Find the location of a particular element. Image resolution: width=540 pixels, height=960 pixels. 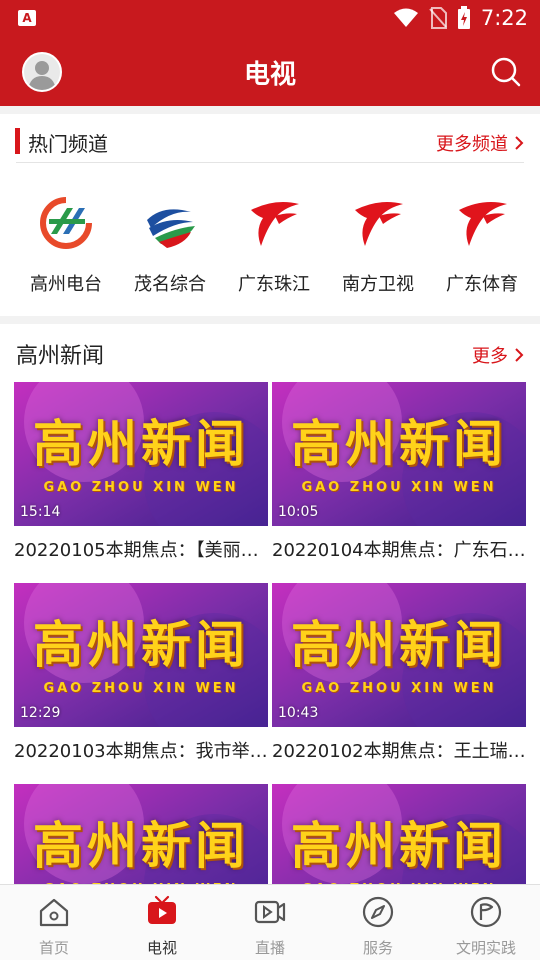

live-video-icon is located at coordinates (270, 912).